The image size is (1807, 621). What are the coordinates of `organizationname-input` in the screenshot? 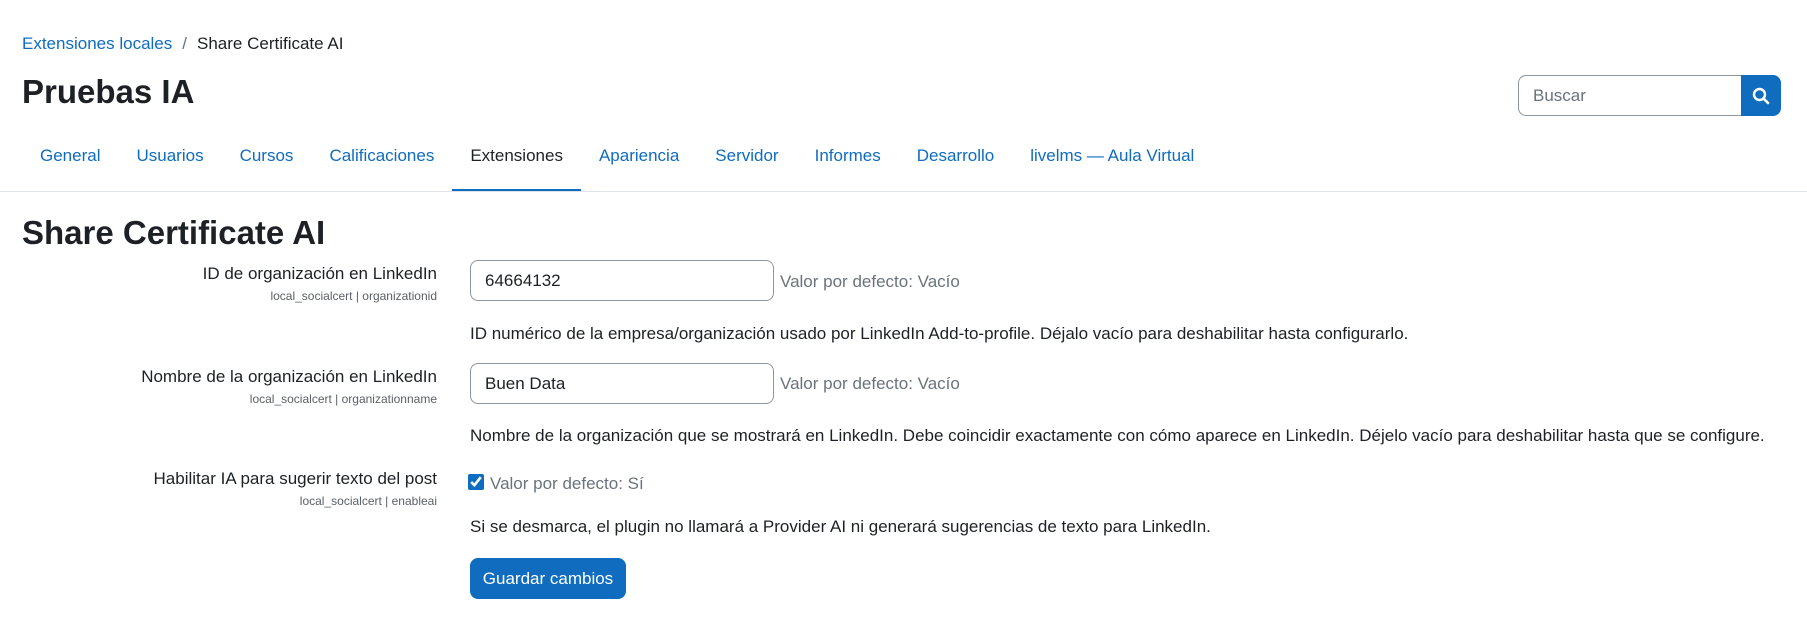 It's located at (622, 383).